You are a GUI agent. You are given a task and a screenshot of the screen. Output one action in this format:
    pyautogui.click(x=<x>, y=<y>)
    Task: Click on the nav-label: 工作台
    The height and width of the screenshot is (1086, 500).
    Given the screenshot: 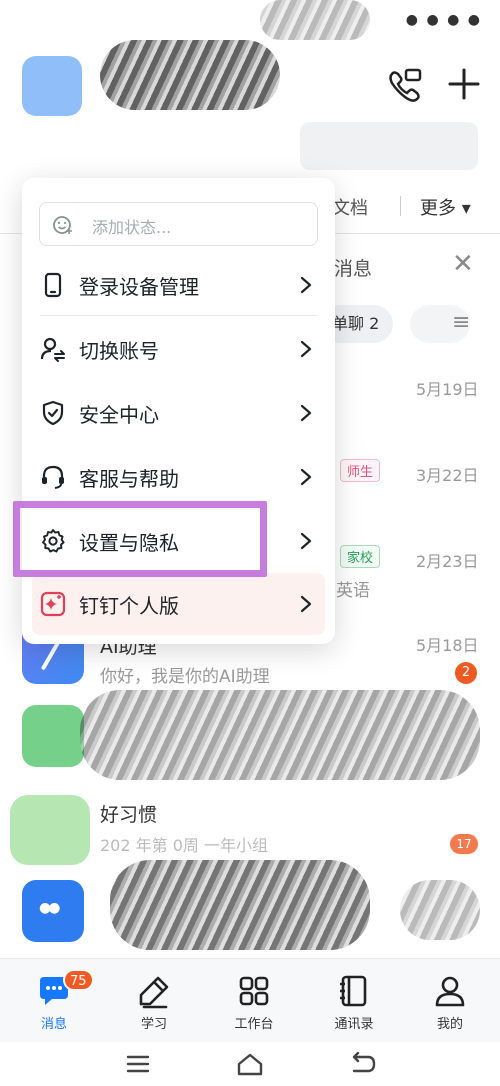 What is the action you would take?
    pyautogui.click(x=254, y=1024)
    